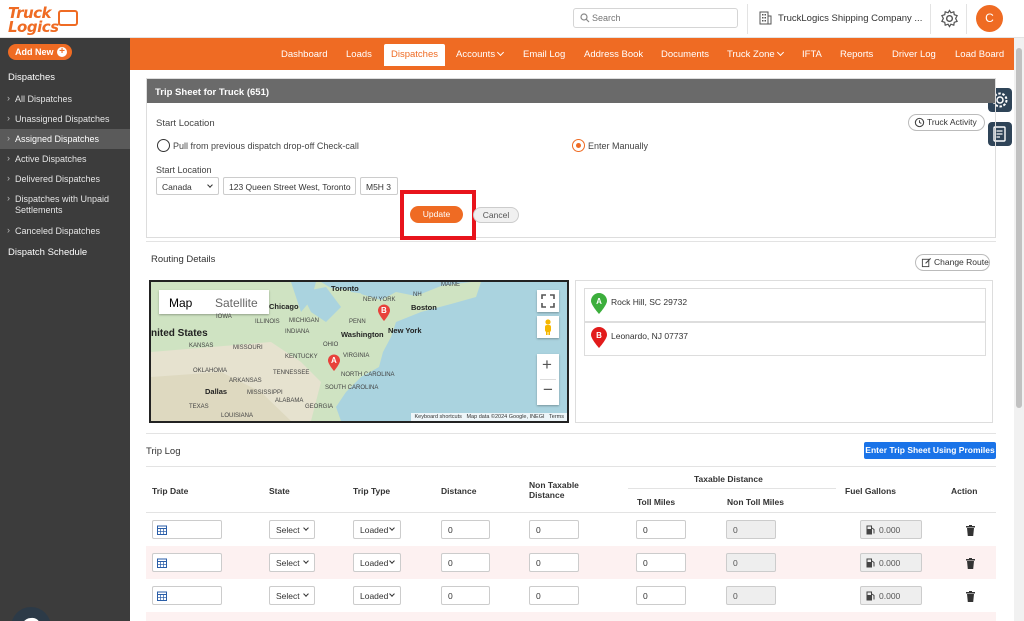  I want to click on sidebar-item-canceled-dispatches: Canceled Dispatches, so click(65, 231).